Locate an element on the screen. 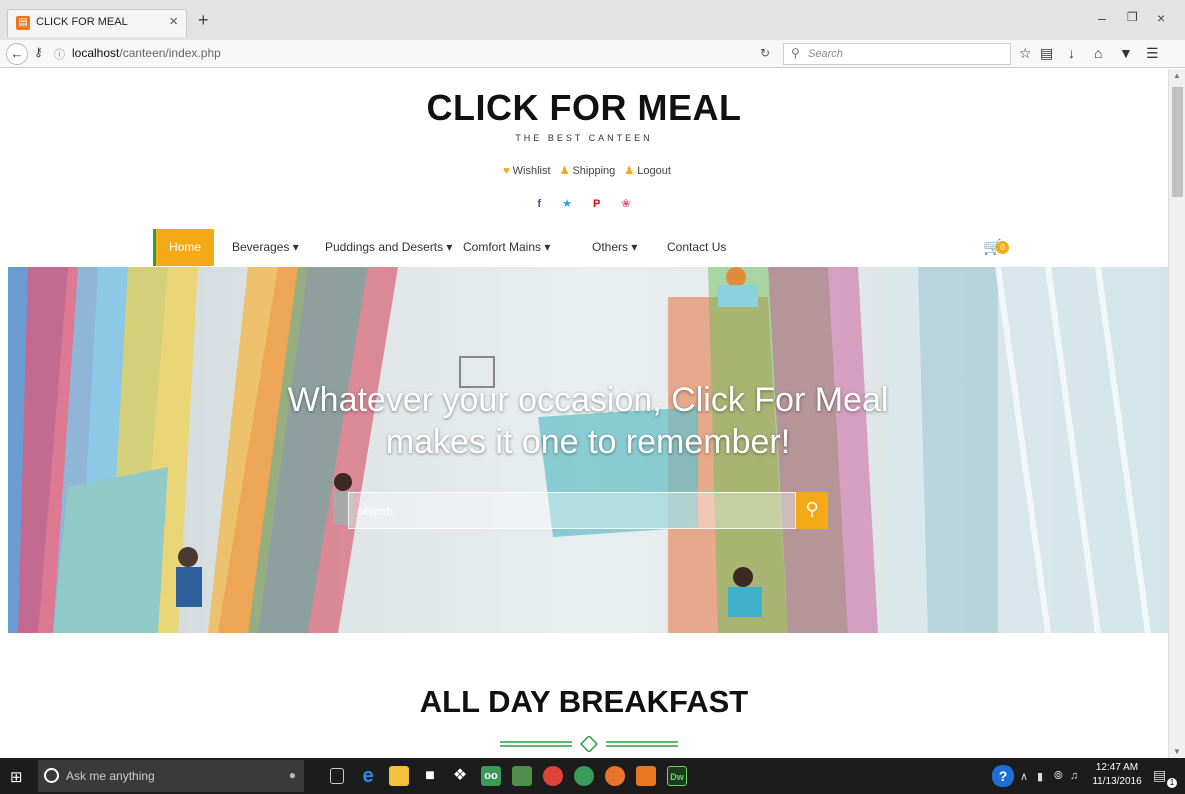  scroll-down-icon: ▼ is located at coordinates (1177, 751).